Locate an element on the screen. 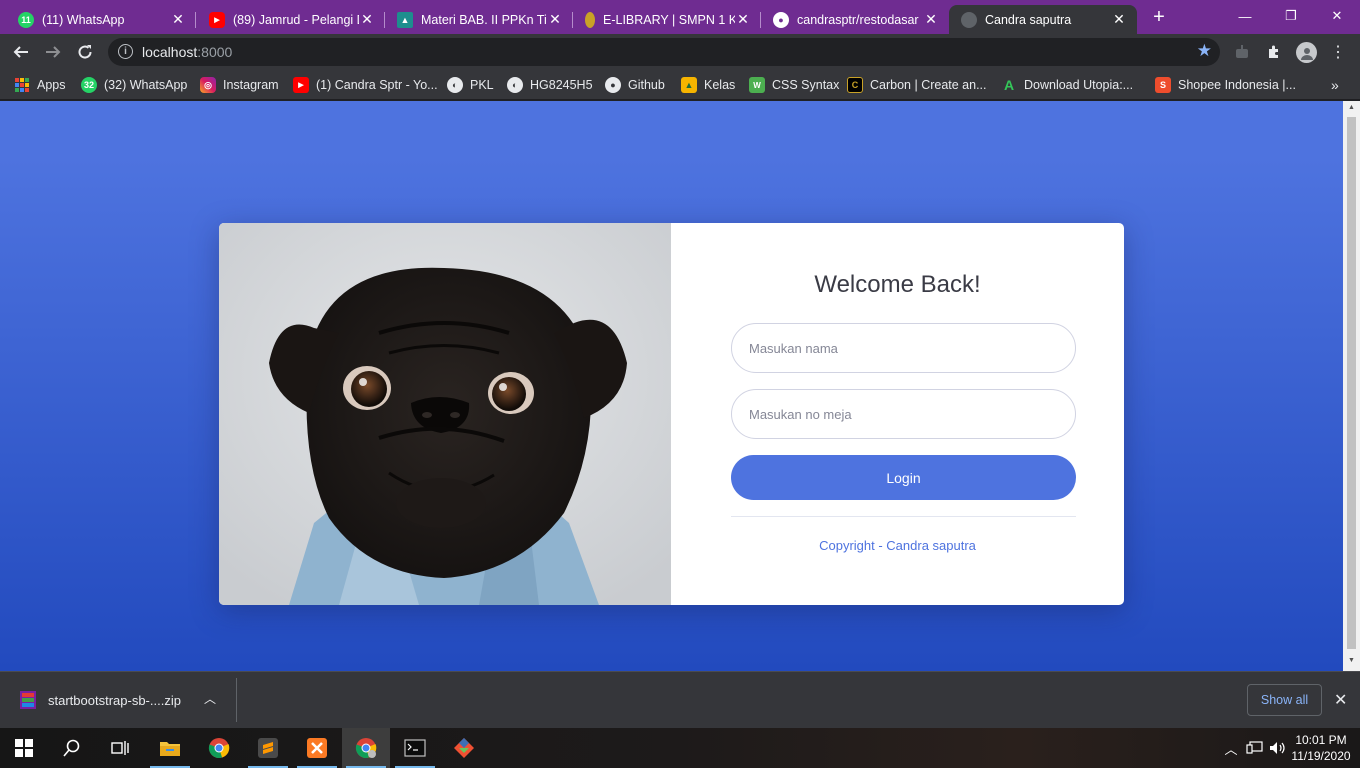  search-icon is located at coordinates (71, 748).